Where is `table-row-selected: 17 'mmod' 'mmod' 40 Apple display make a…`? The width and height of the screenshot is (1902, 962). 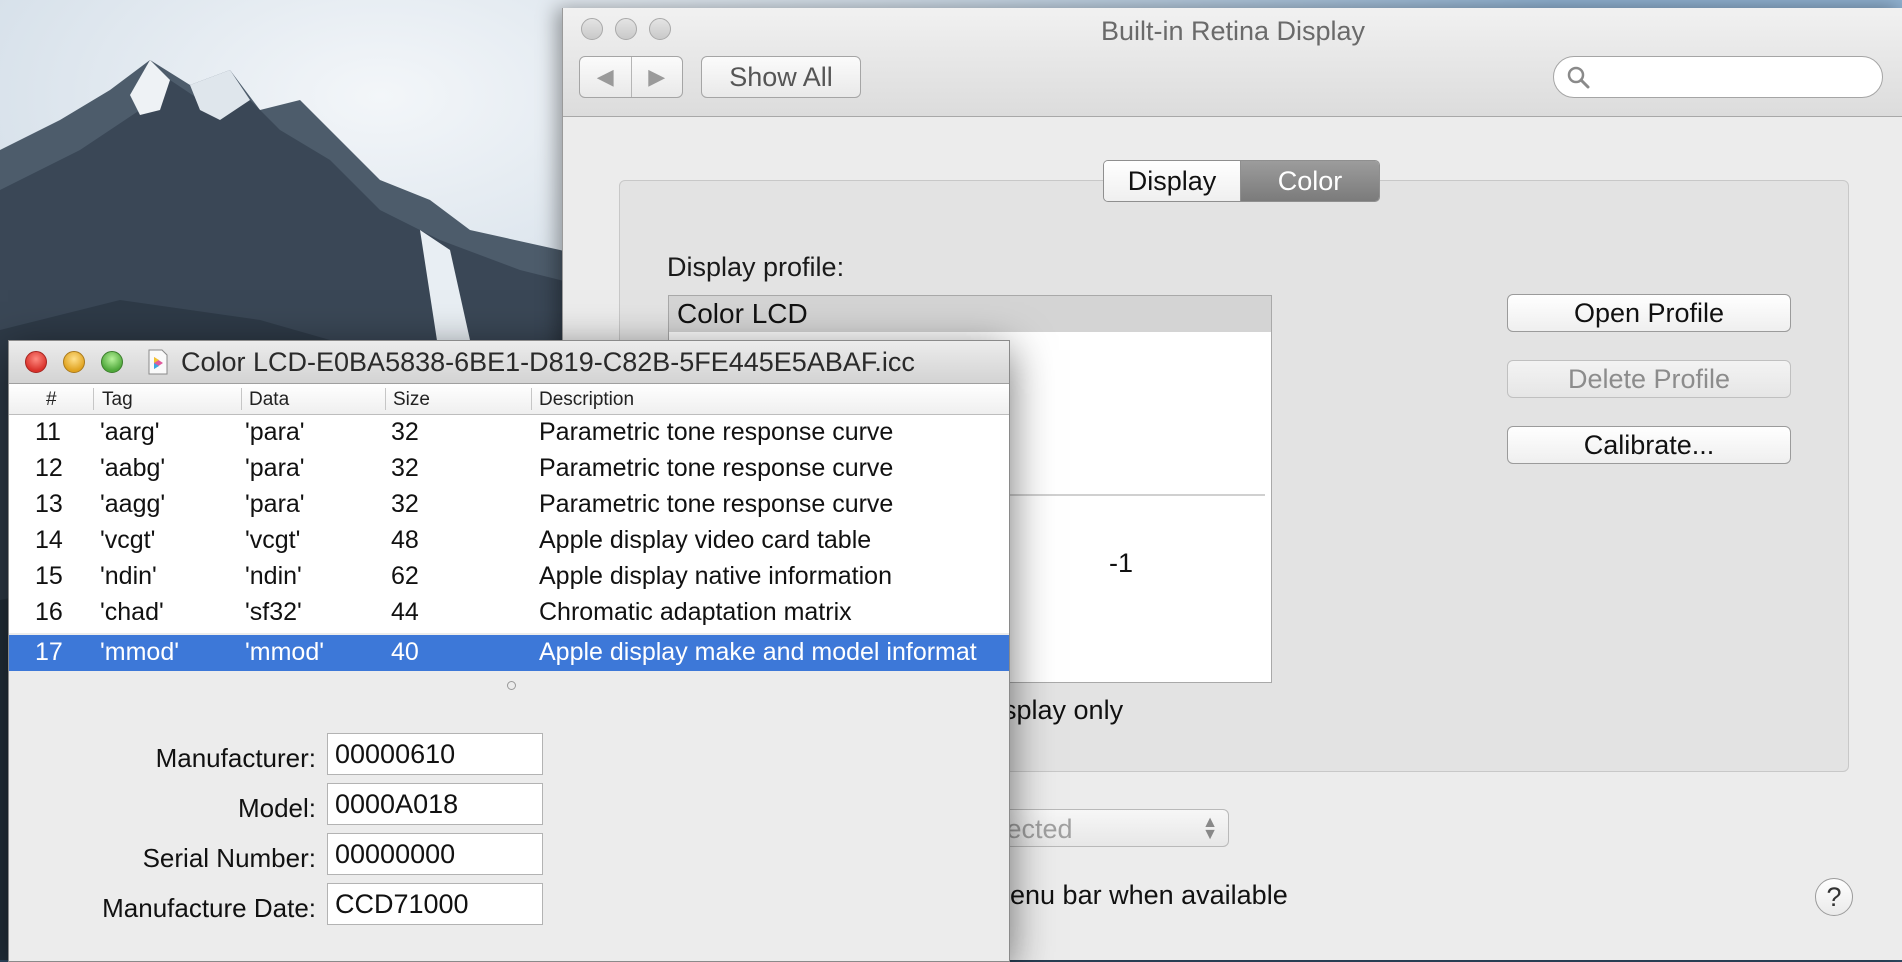
table-row-selected: 17 'mmod' 'mmod' 40 Apple display make a… is located at coordinates (509, 653).